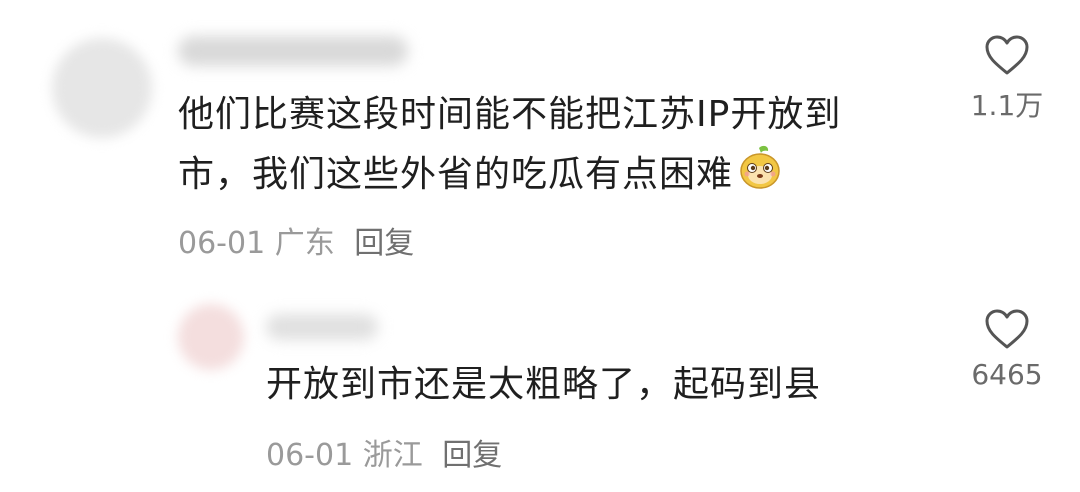 This screenshot has height=492, width=1080. Describe the element at coordinates (760, 176) in the screenshot. I see `melon-face-emoji-icon` at that location.